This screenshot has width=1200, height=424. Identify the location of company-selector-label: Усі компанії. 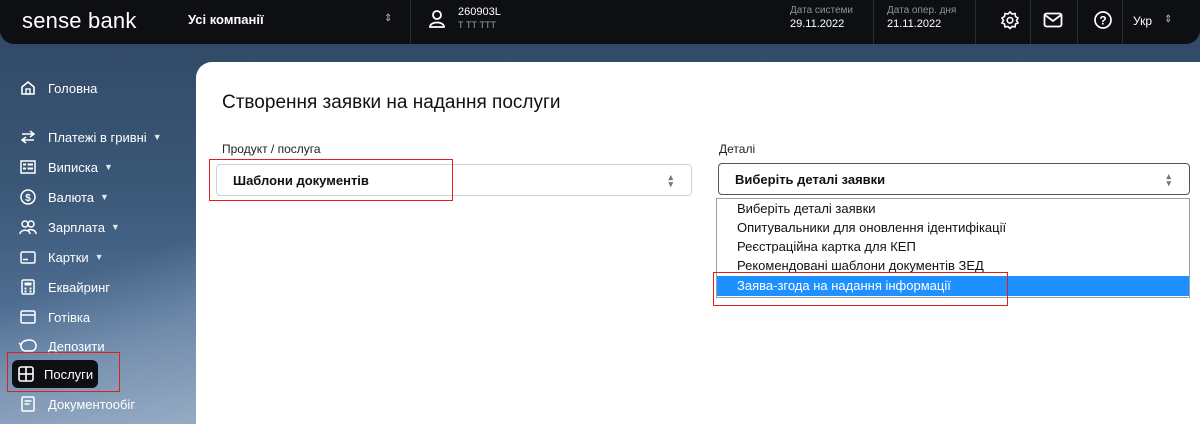
(293, 19).